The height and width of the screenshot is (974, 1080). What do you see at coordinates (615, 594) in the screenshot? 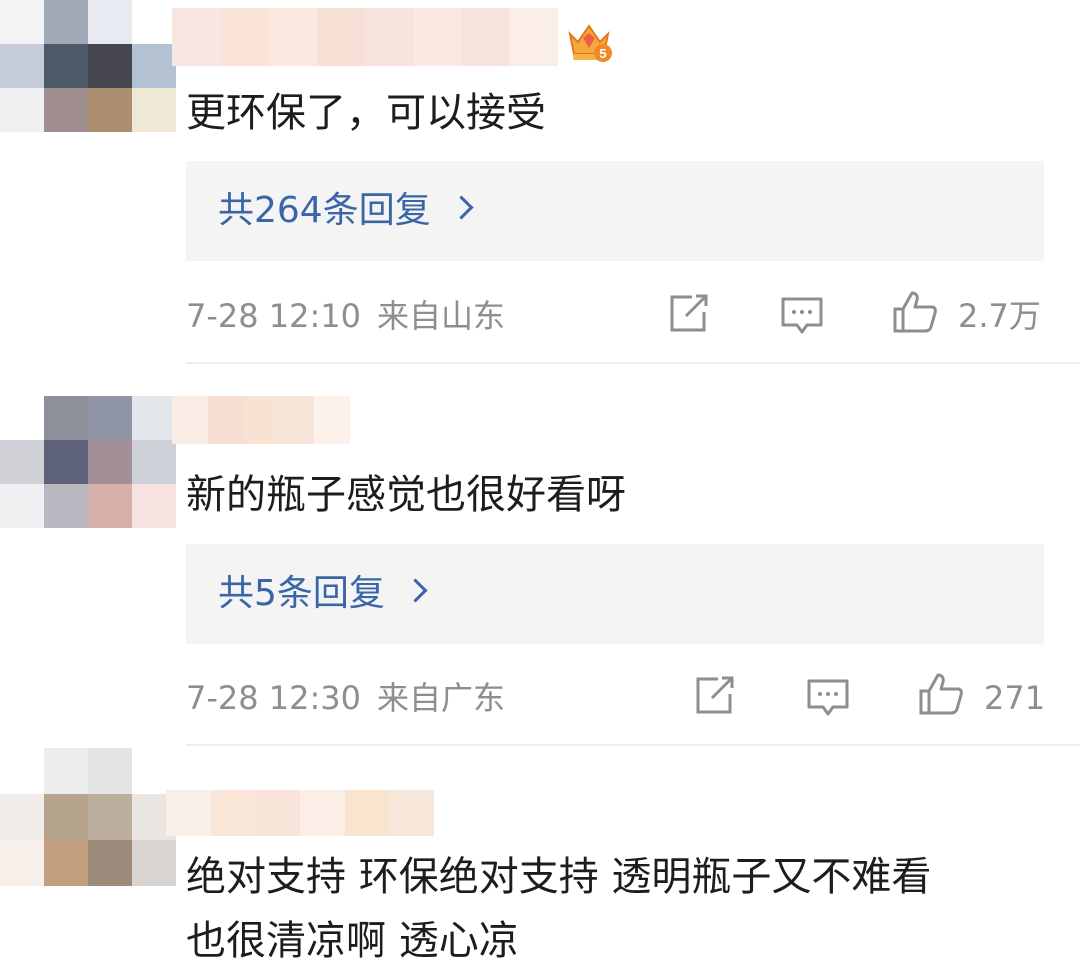
I see `replies-link: 共5条回复` at bounding box center [615, 594].